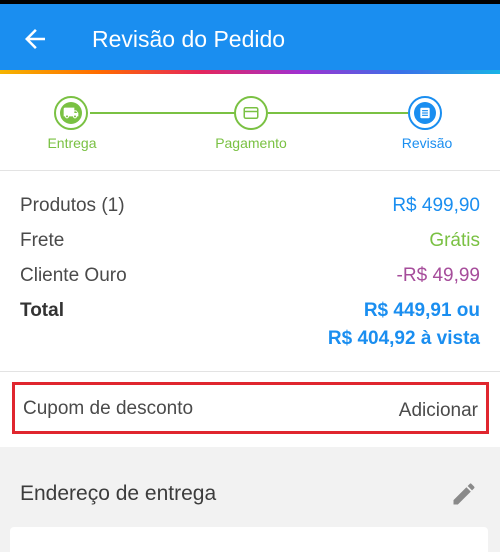 This screenshot has width=500, height=552. I want to click on list-icon, so click(425, 113).